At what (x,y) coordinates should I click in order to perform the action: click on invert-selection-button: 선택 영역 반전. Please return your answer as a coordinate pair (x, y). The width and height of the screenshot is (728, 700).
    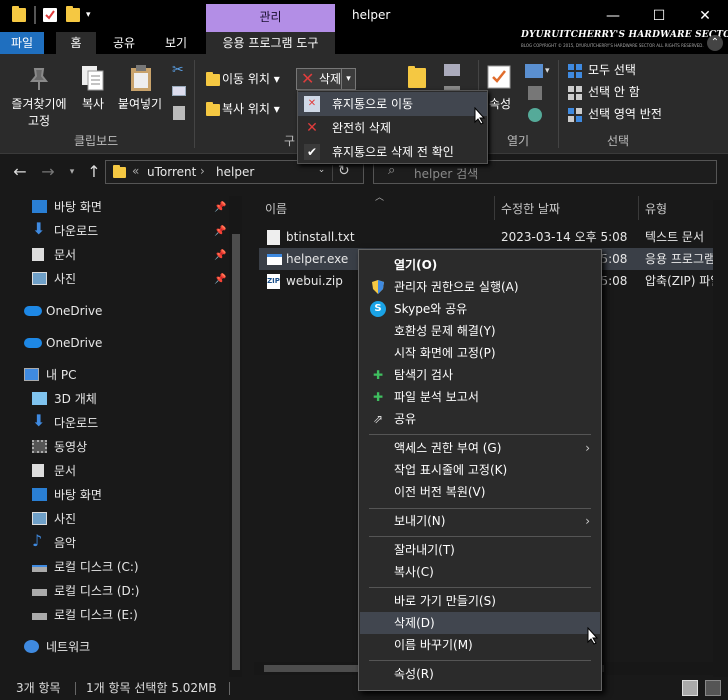
    Looking at the image, I should click on (625, 114).